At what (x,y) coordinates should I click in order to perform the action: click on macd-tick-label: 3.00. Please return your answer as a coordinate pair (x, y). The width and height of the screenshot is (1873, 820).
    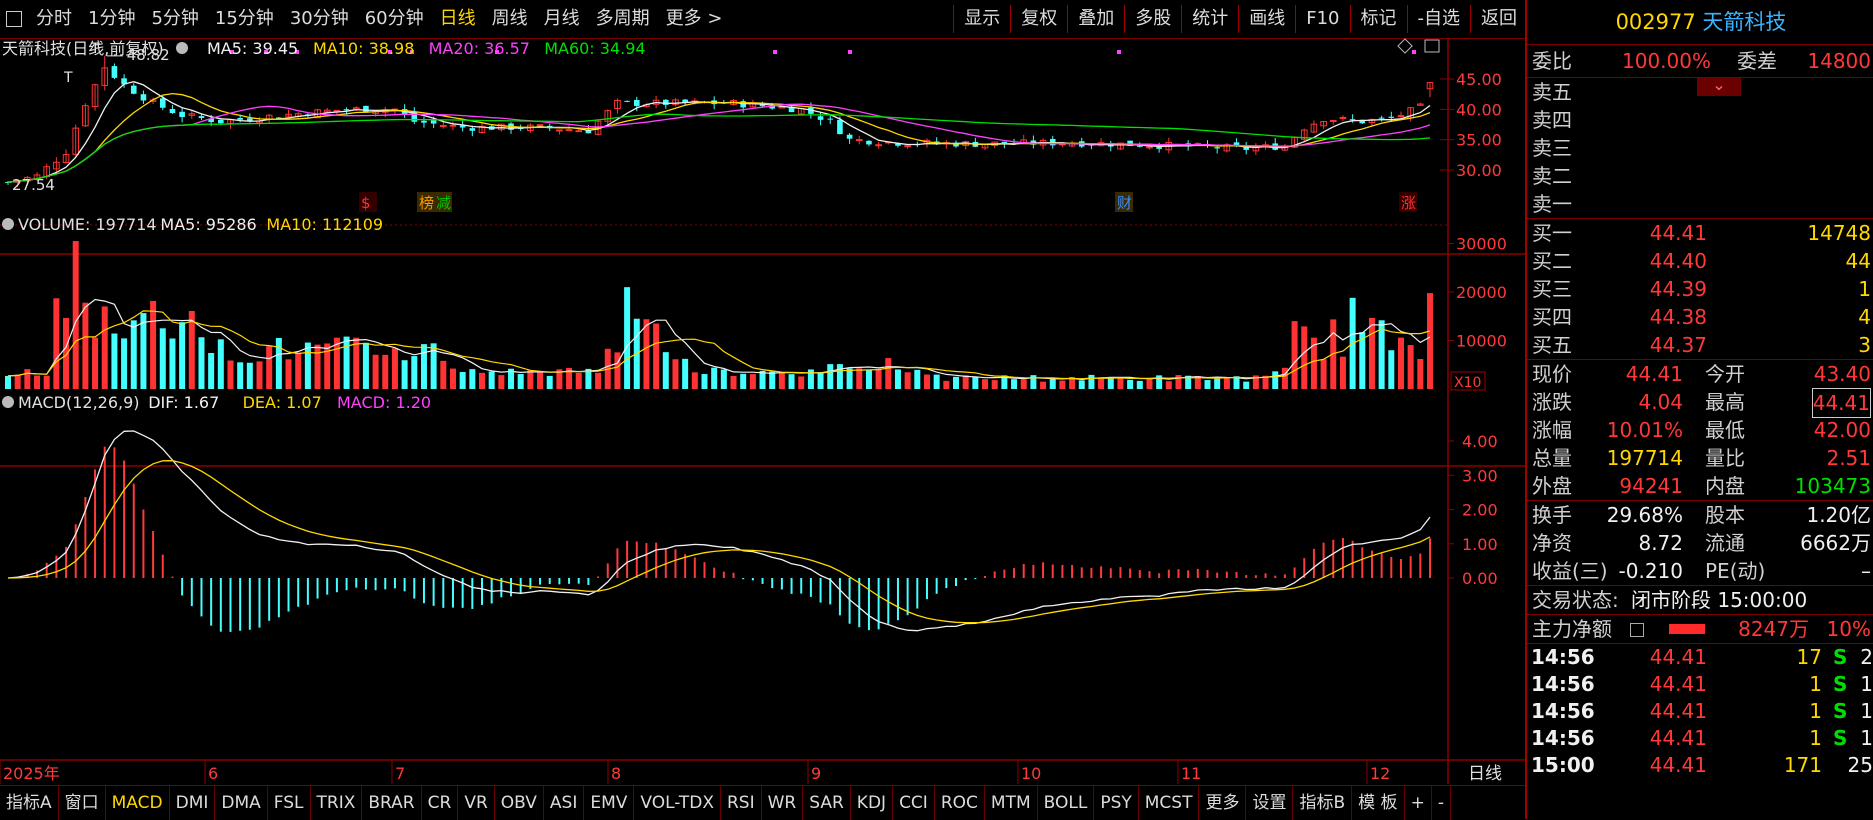
    Looking at the image, I should click on (1480, 475).